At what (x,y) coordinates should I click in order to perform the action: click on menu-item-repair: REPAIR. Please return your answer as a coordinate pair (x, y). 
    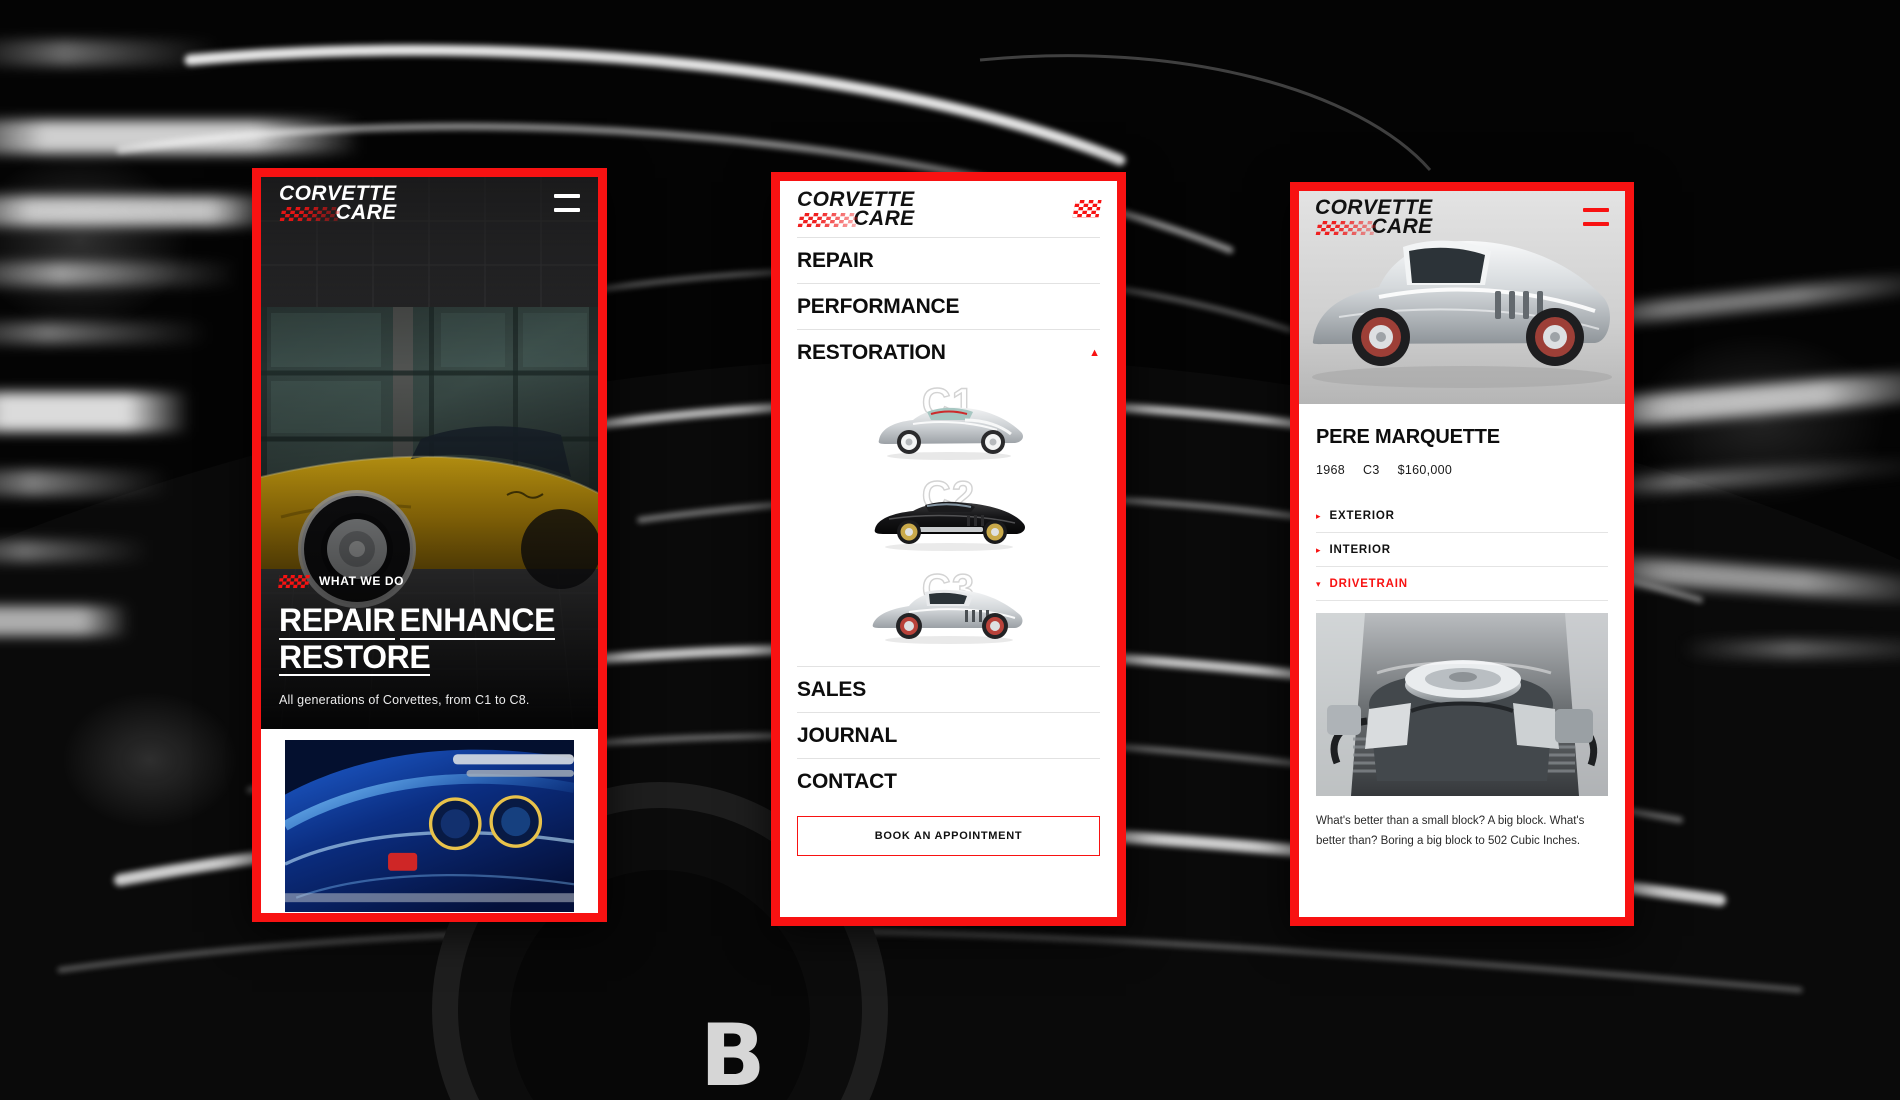
    Looking at the image, I should click on (948, 260).